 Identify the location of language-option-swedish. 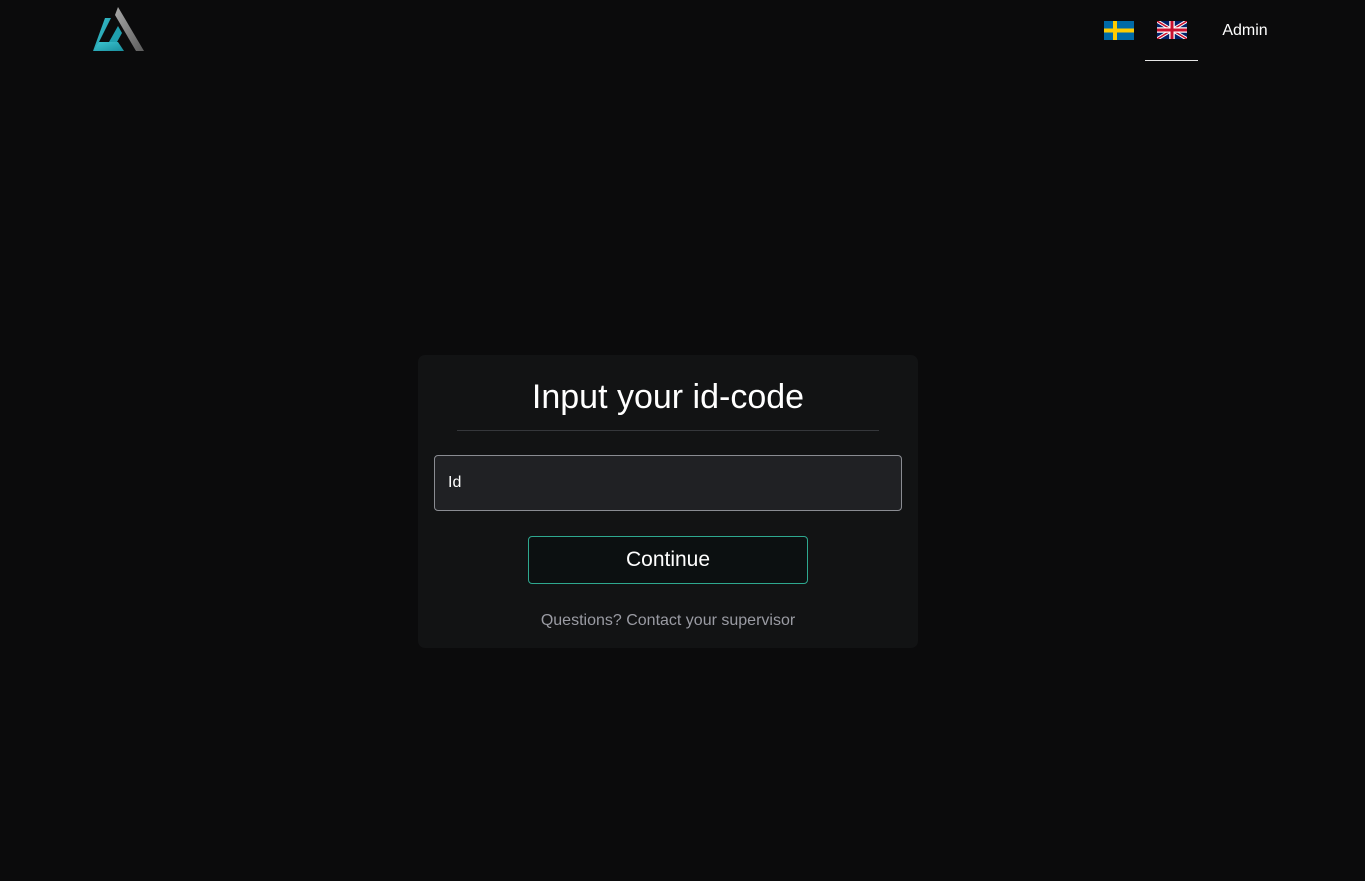
(1119, 30).